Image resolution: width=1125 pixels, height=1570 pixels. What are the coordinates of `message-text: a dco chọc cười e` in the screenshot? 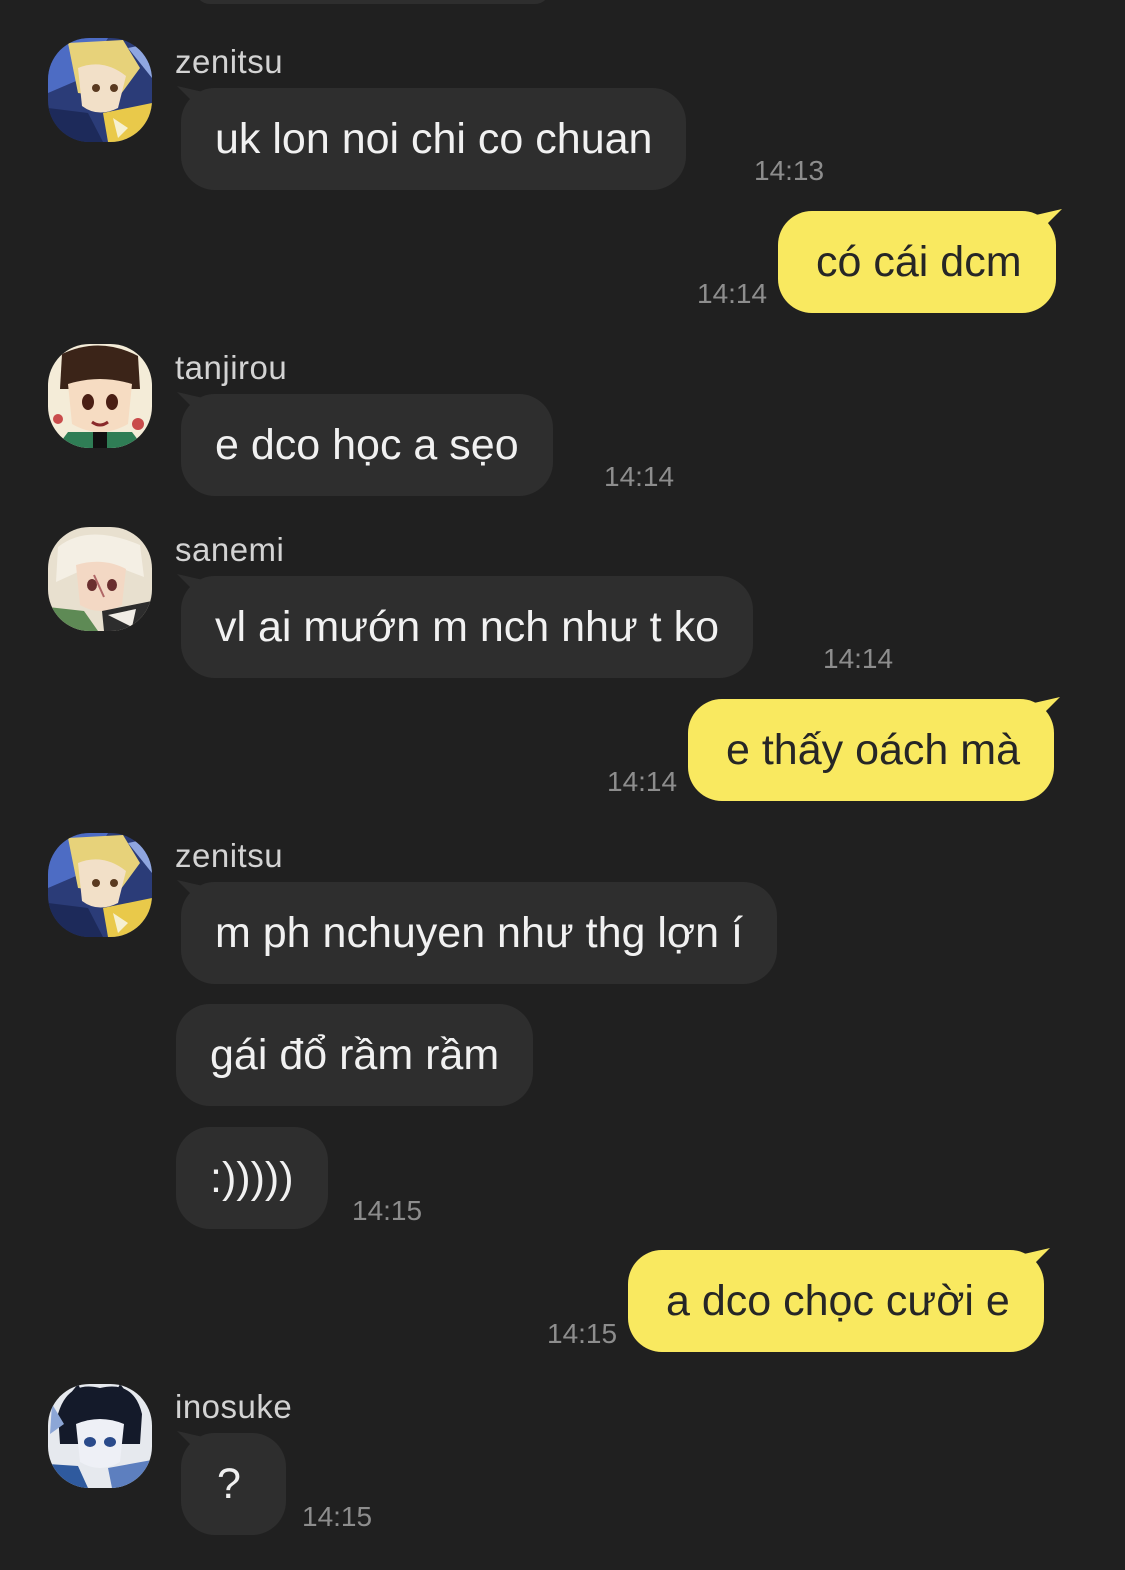 It's located at (838, 1301).